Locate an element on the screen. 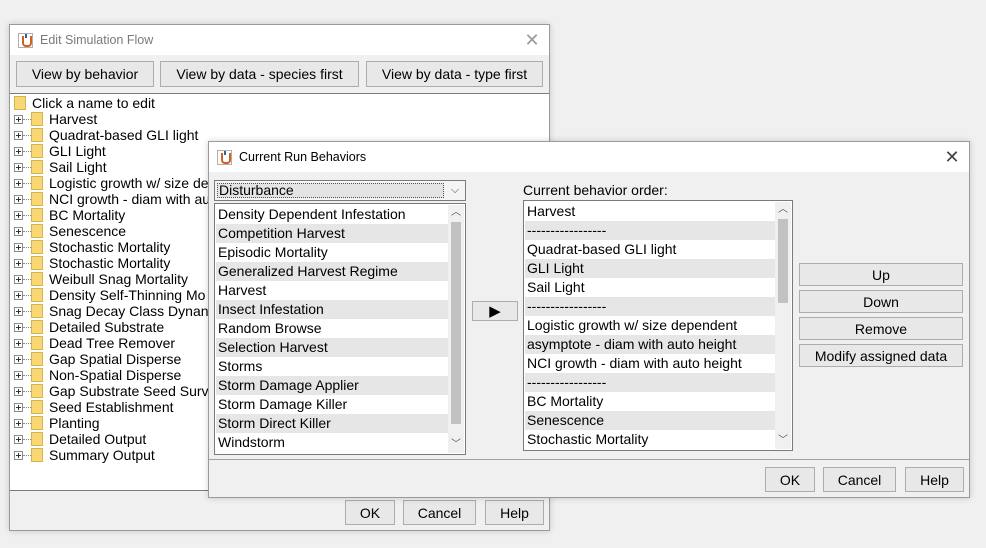 This screenshot has height=548, width=986. remove-button: Remove is located at coordinates (881, 328).